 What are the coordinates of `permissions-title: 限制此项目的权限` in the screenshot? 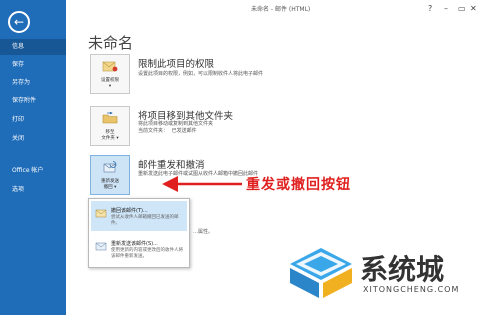 It's located at (176, 64).